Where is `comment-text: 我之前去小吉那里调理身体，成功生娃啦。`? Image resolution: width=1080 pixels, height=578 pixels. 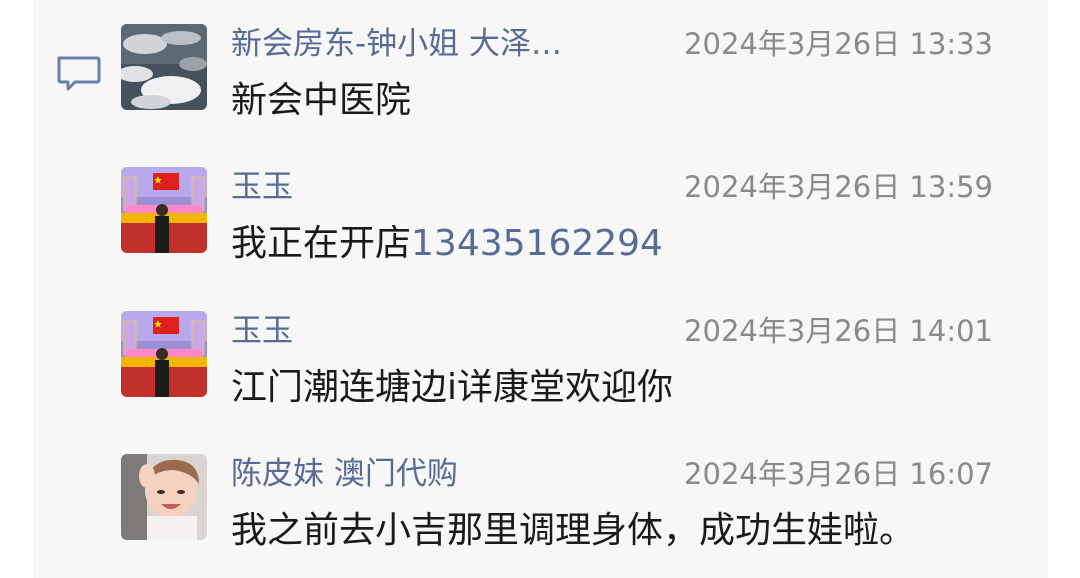
comment-text: 我之前去小吉那里调理身体，成功生娃啦。 is located at coordinates (573, 531).